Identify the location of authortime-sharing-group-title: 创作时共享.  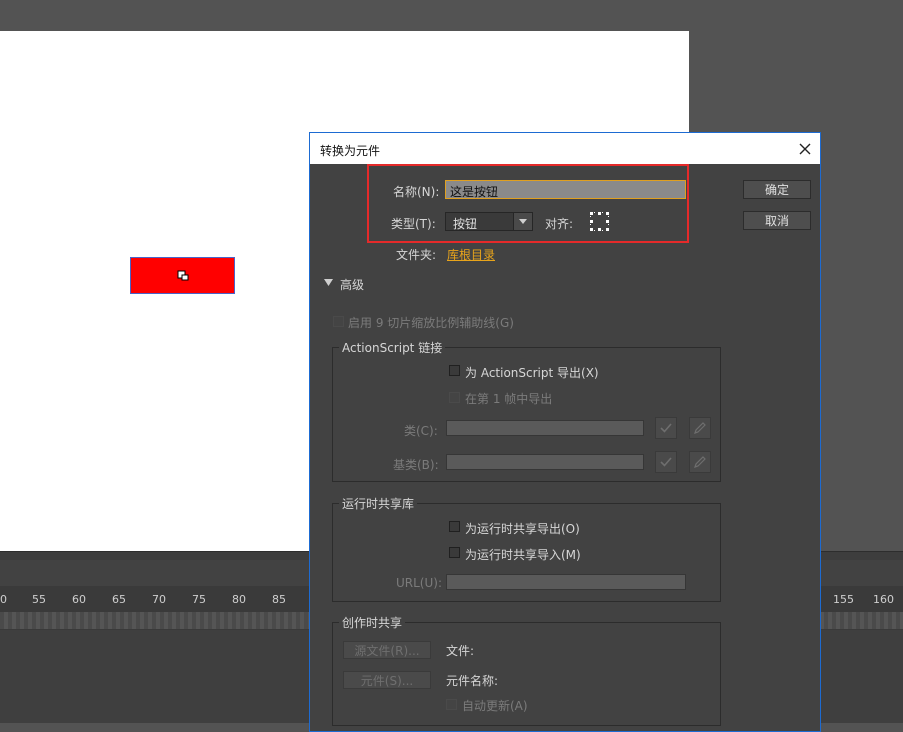
(372, 622).